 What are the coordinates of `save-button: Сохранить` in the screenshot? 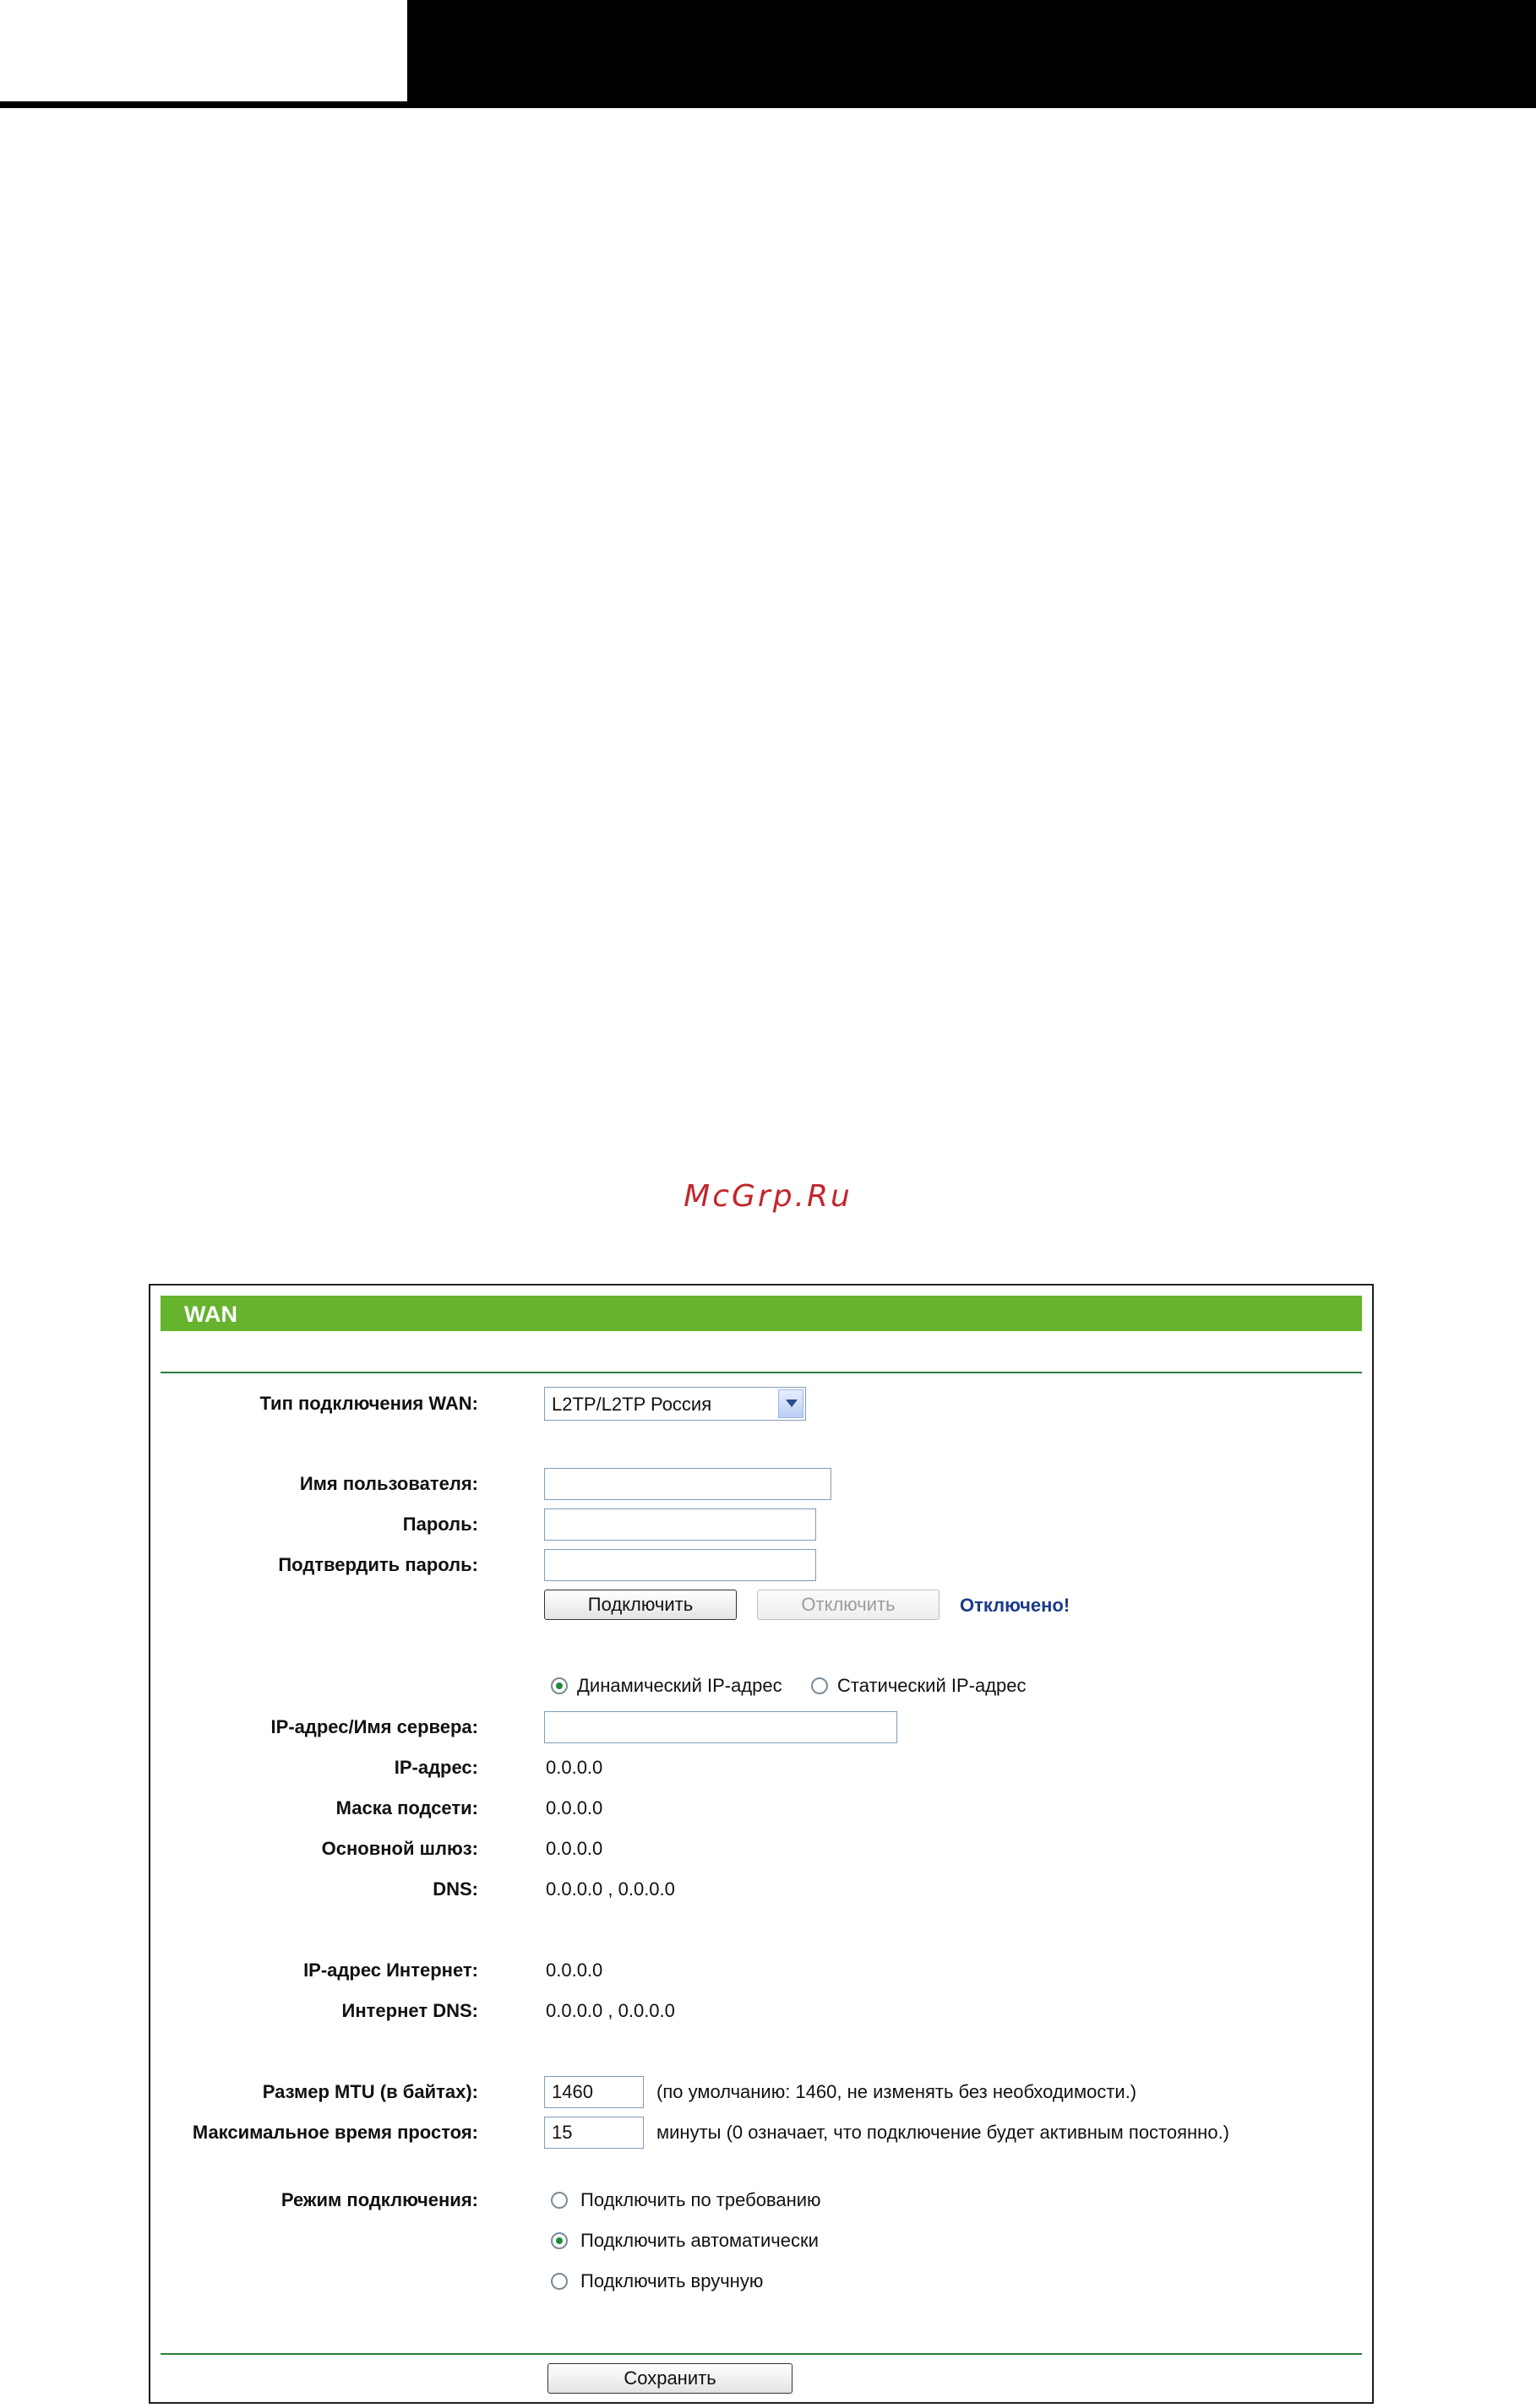 It's located at (670, 2378).